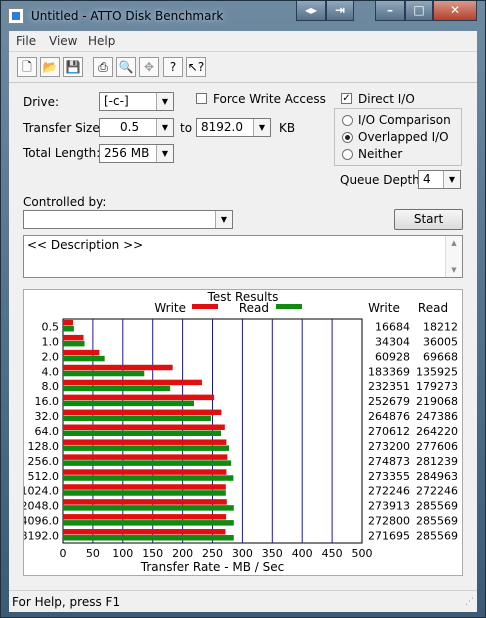  I want to click on controlled-by-select: ▼, so click(128, 219).